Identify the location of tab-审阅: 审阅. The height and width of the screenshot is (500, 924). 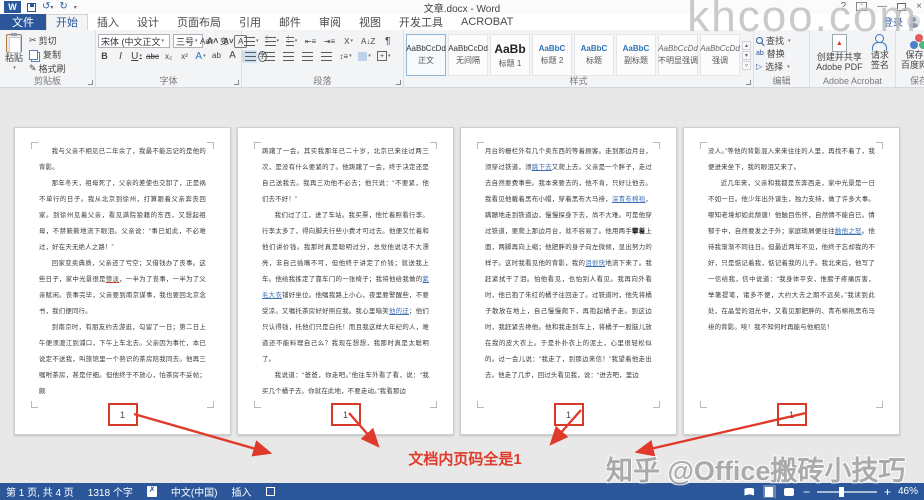
(330, 22).